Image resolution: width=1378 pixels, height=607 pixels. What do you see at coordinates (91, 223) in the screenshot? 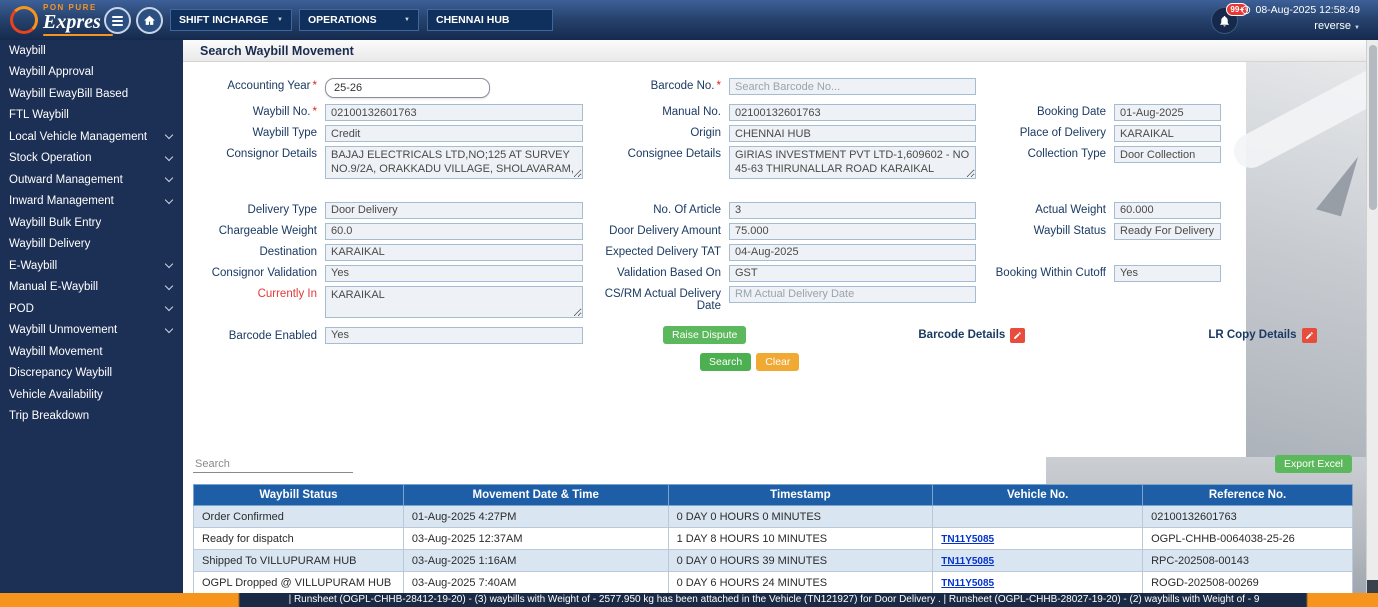
I see `sidebar-item-waybill-bulk-entry: Waybill Bulk Entry` at bounding box center [91, 223].